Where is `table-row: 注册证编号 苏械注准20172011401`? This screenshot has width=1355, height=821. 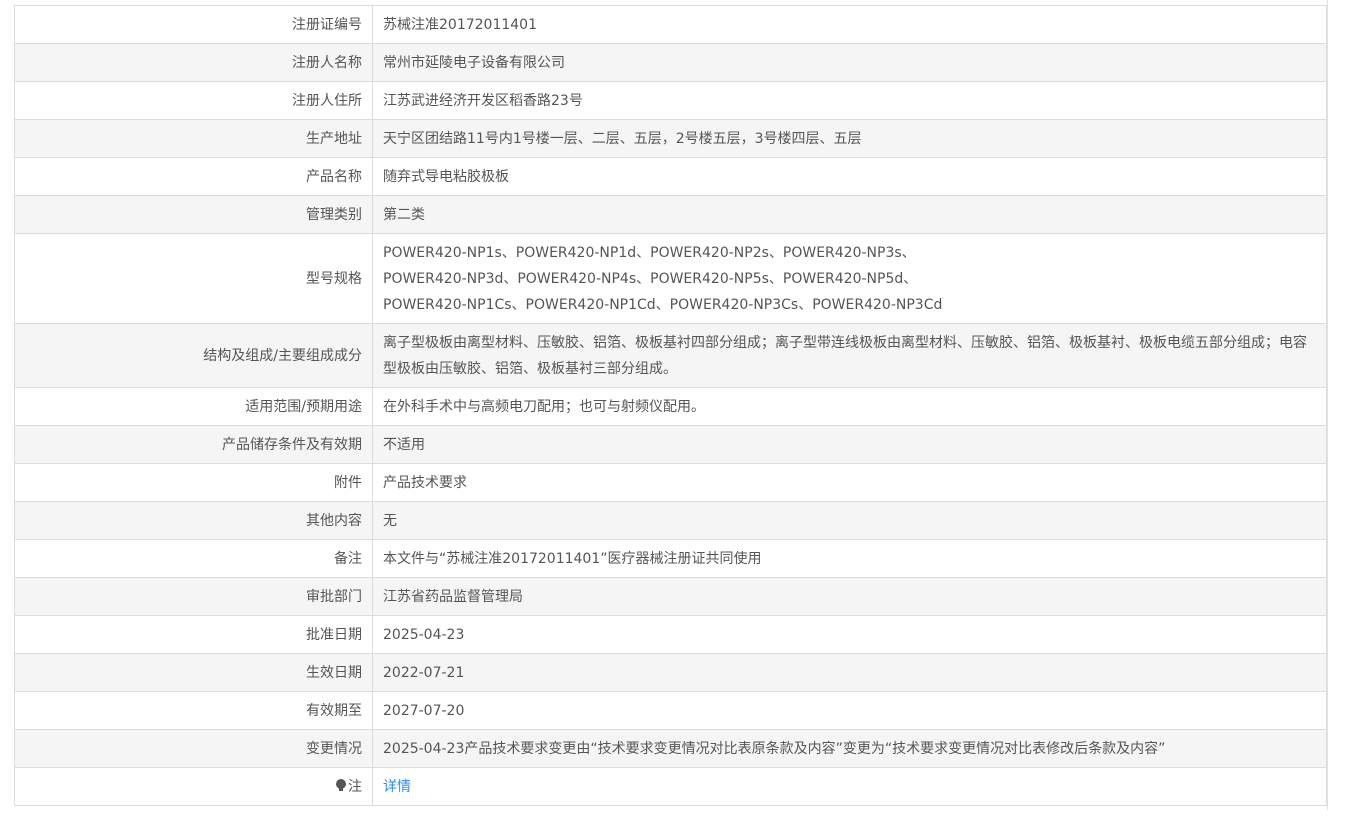 table-row: 注册证编号 苏械注准20172011401 is located at coordinates (670, 24).